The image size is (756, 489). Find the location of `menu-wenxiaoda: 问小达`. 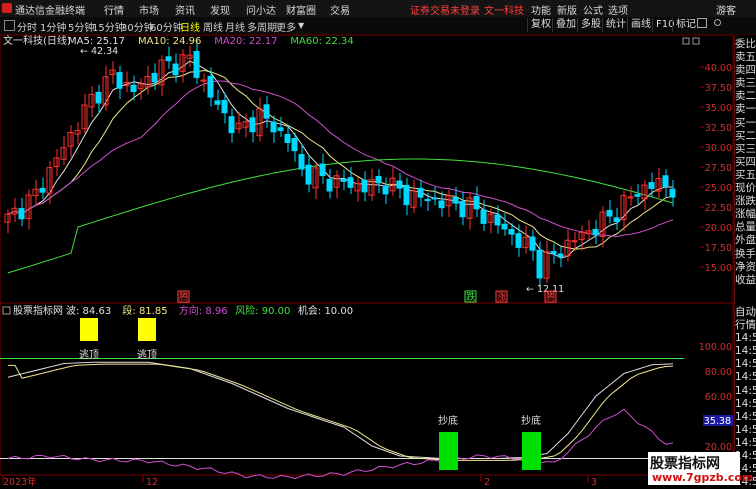

menu-wenxiaoda: 问小达 is located at coordinates (261, 9).